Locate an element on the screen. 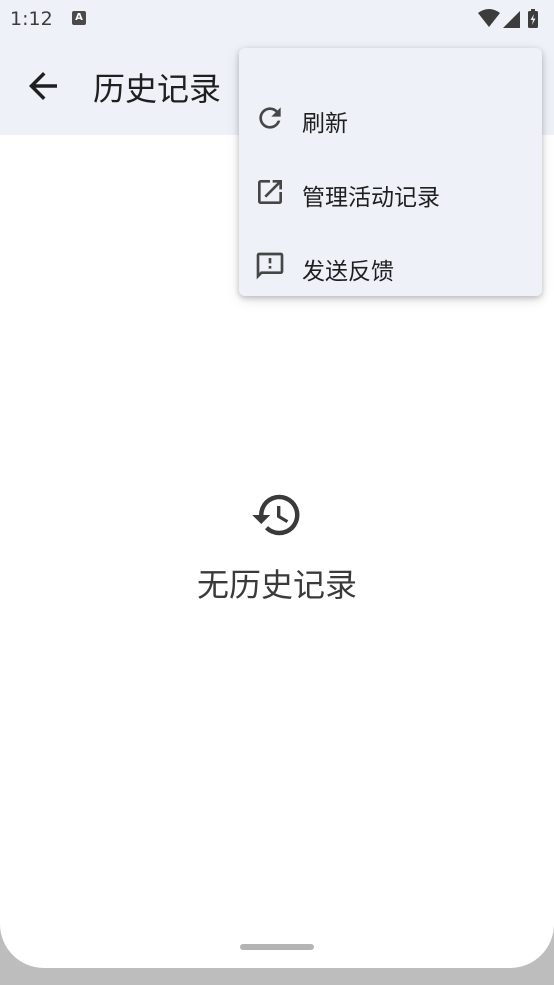 The width and height of the screenshot is (554, 985). empty-state: 无历史记录 is located at coordinates (277, 547).